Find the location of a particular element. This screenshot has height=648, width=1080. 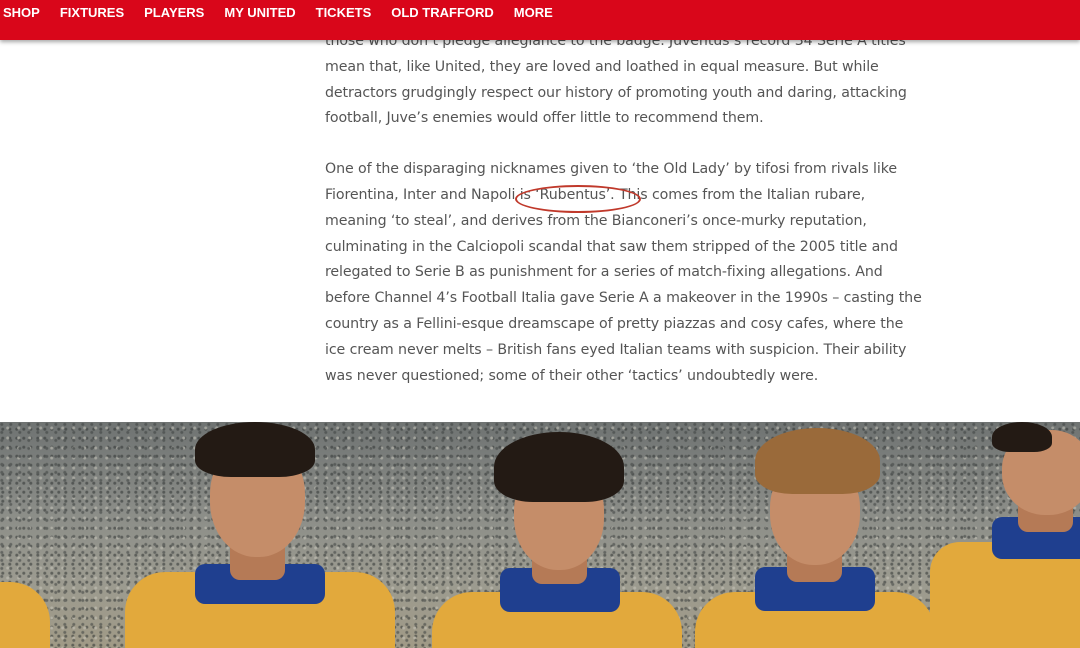

nav-item-fixtures: FIXTURES is located at coordinates (92, 13).